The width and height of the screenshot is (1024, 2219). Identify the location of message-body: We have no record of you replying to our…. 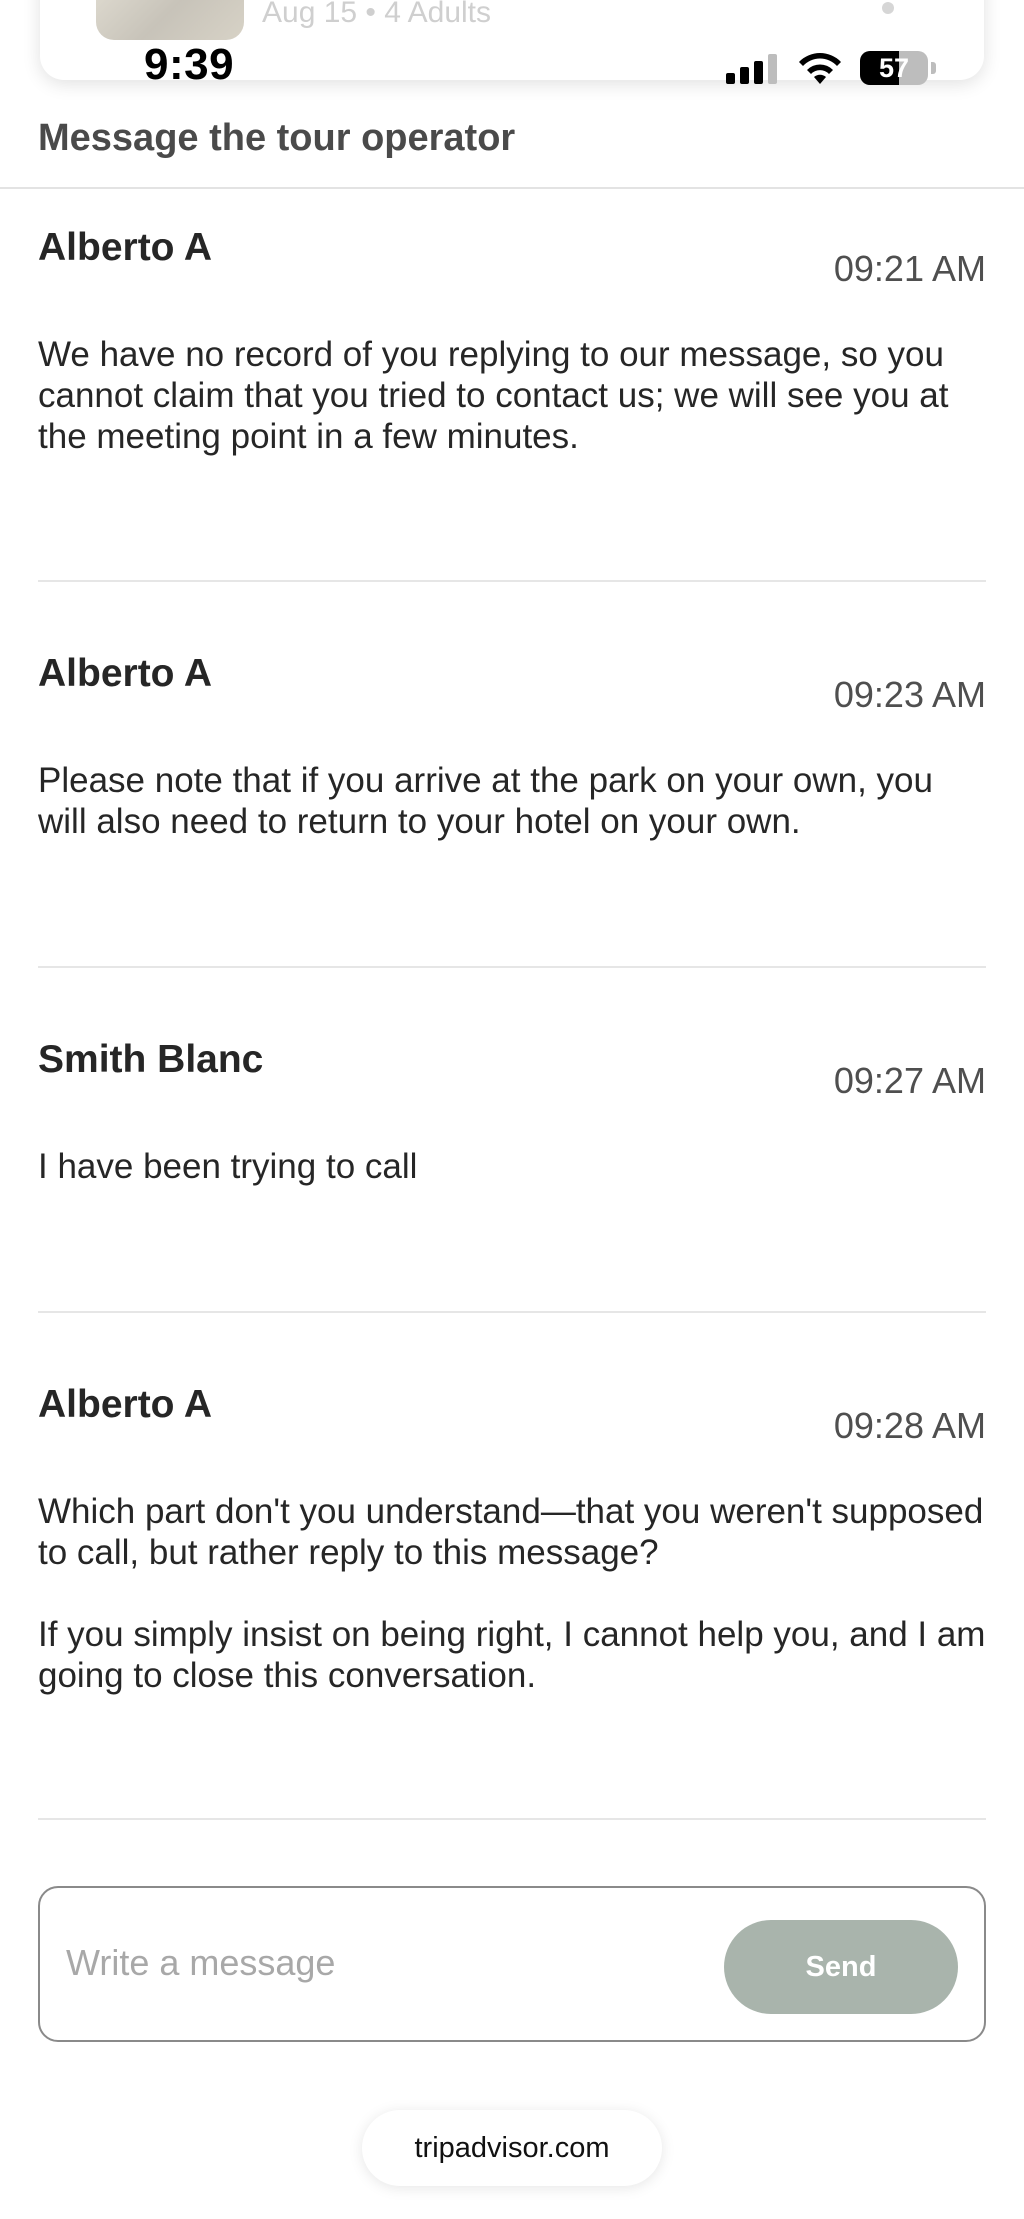
(493, 395).